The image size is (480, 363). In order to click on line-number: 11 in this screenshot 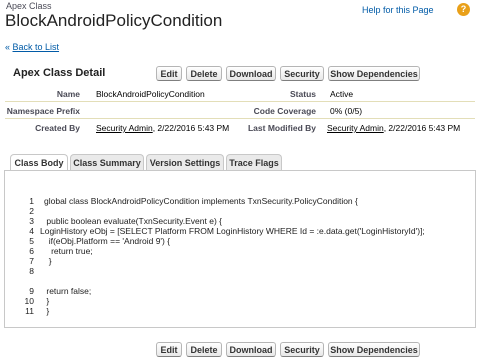, I will do `click(29, 311)`.